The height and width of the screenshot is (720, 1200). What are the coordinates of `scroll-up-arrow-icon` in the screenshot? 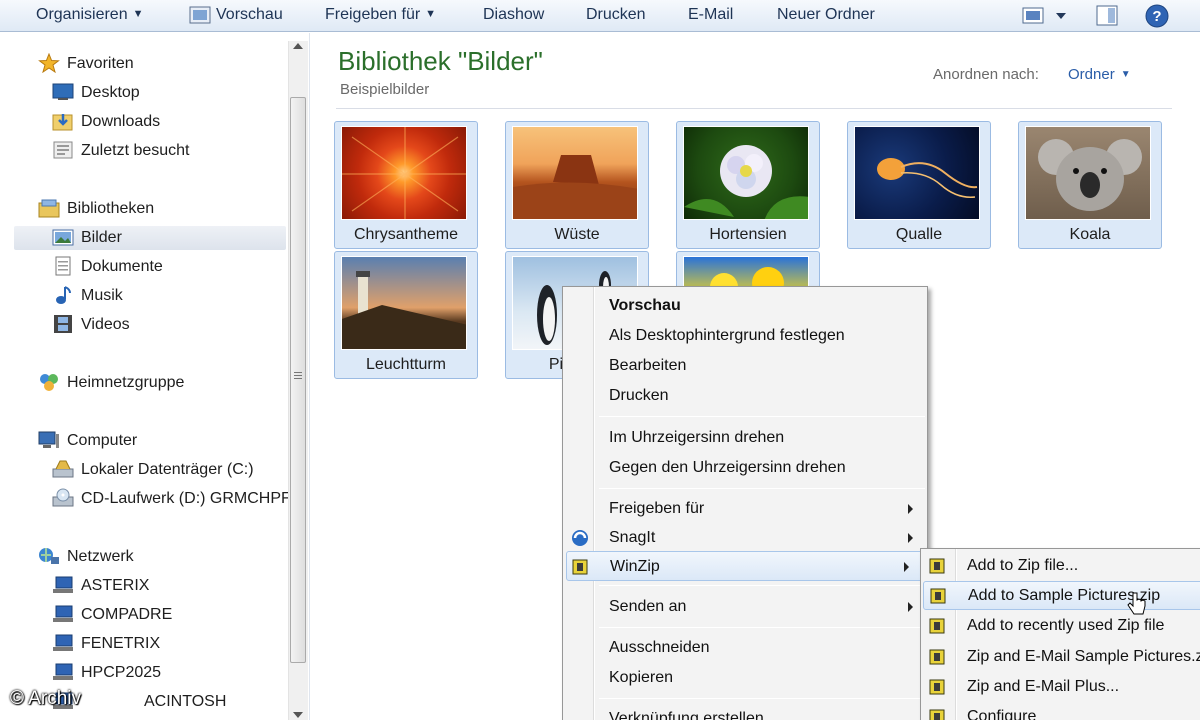 It's located at (298, 46).